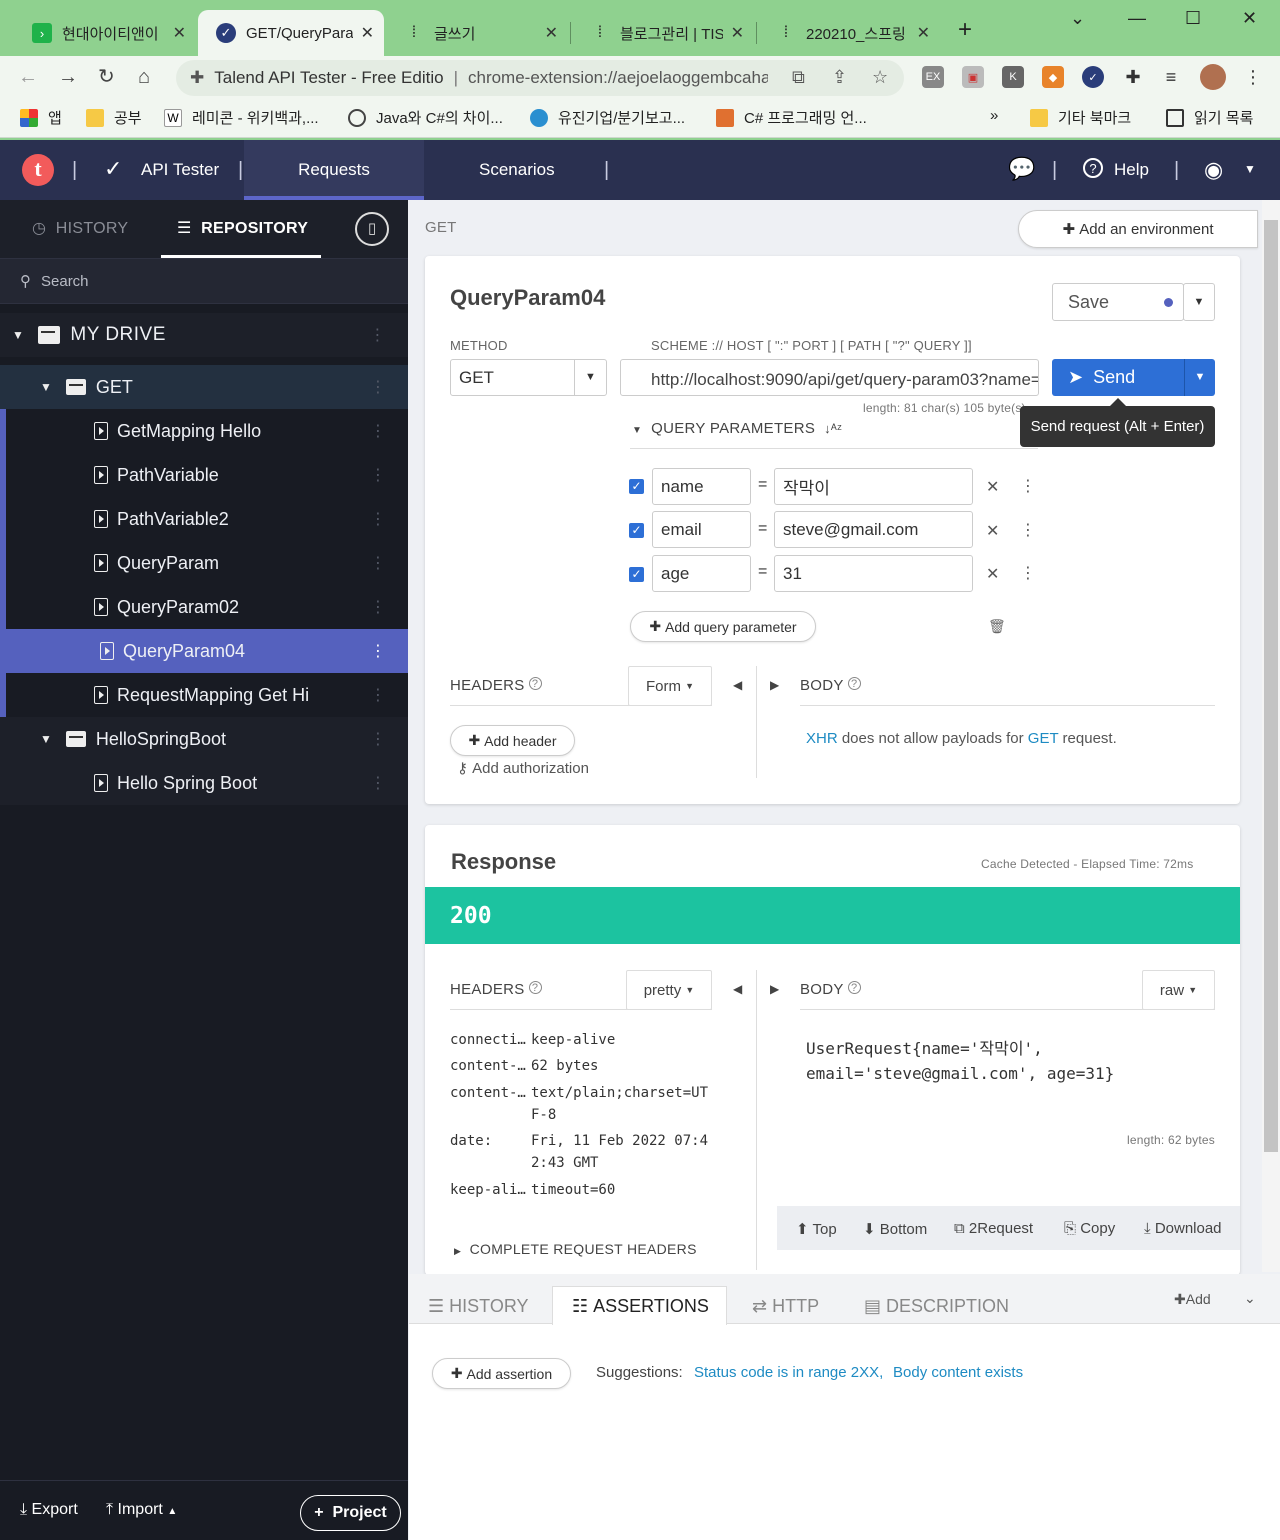 Image resolution: width=1280 pixels, height=1540 pixels. I want to click on add-query-param-button: ✚ Add query parameter, so click(723, 626).